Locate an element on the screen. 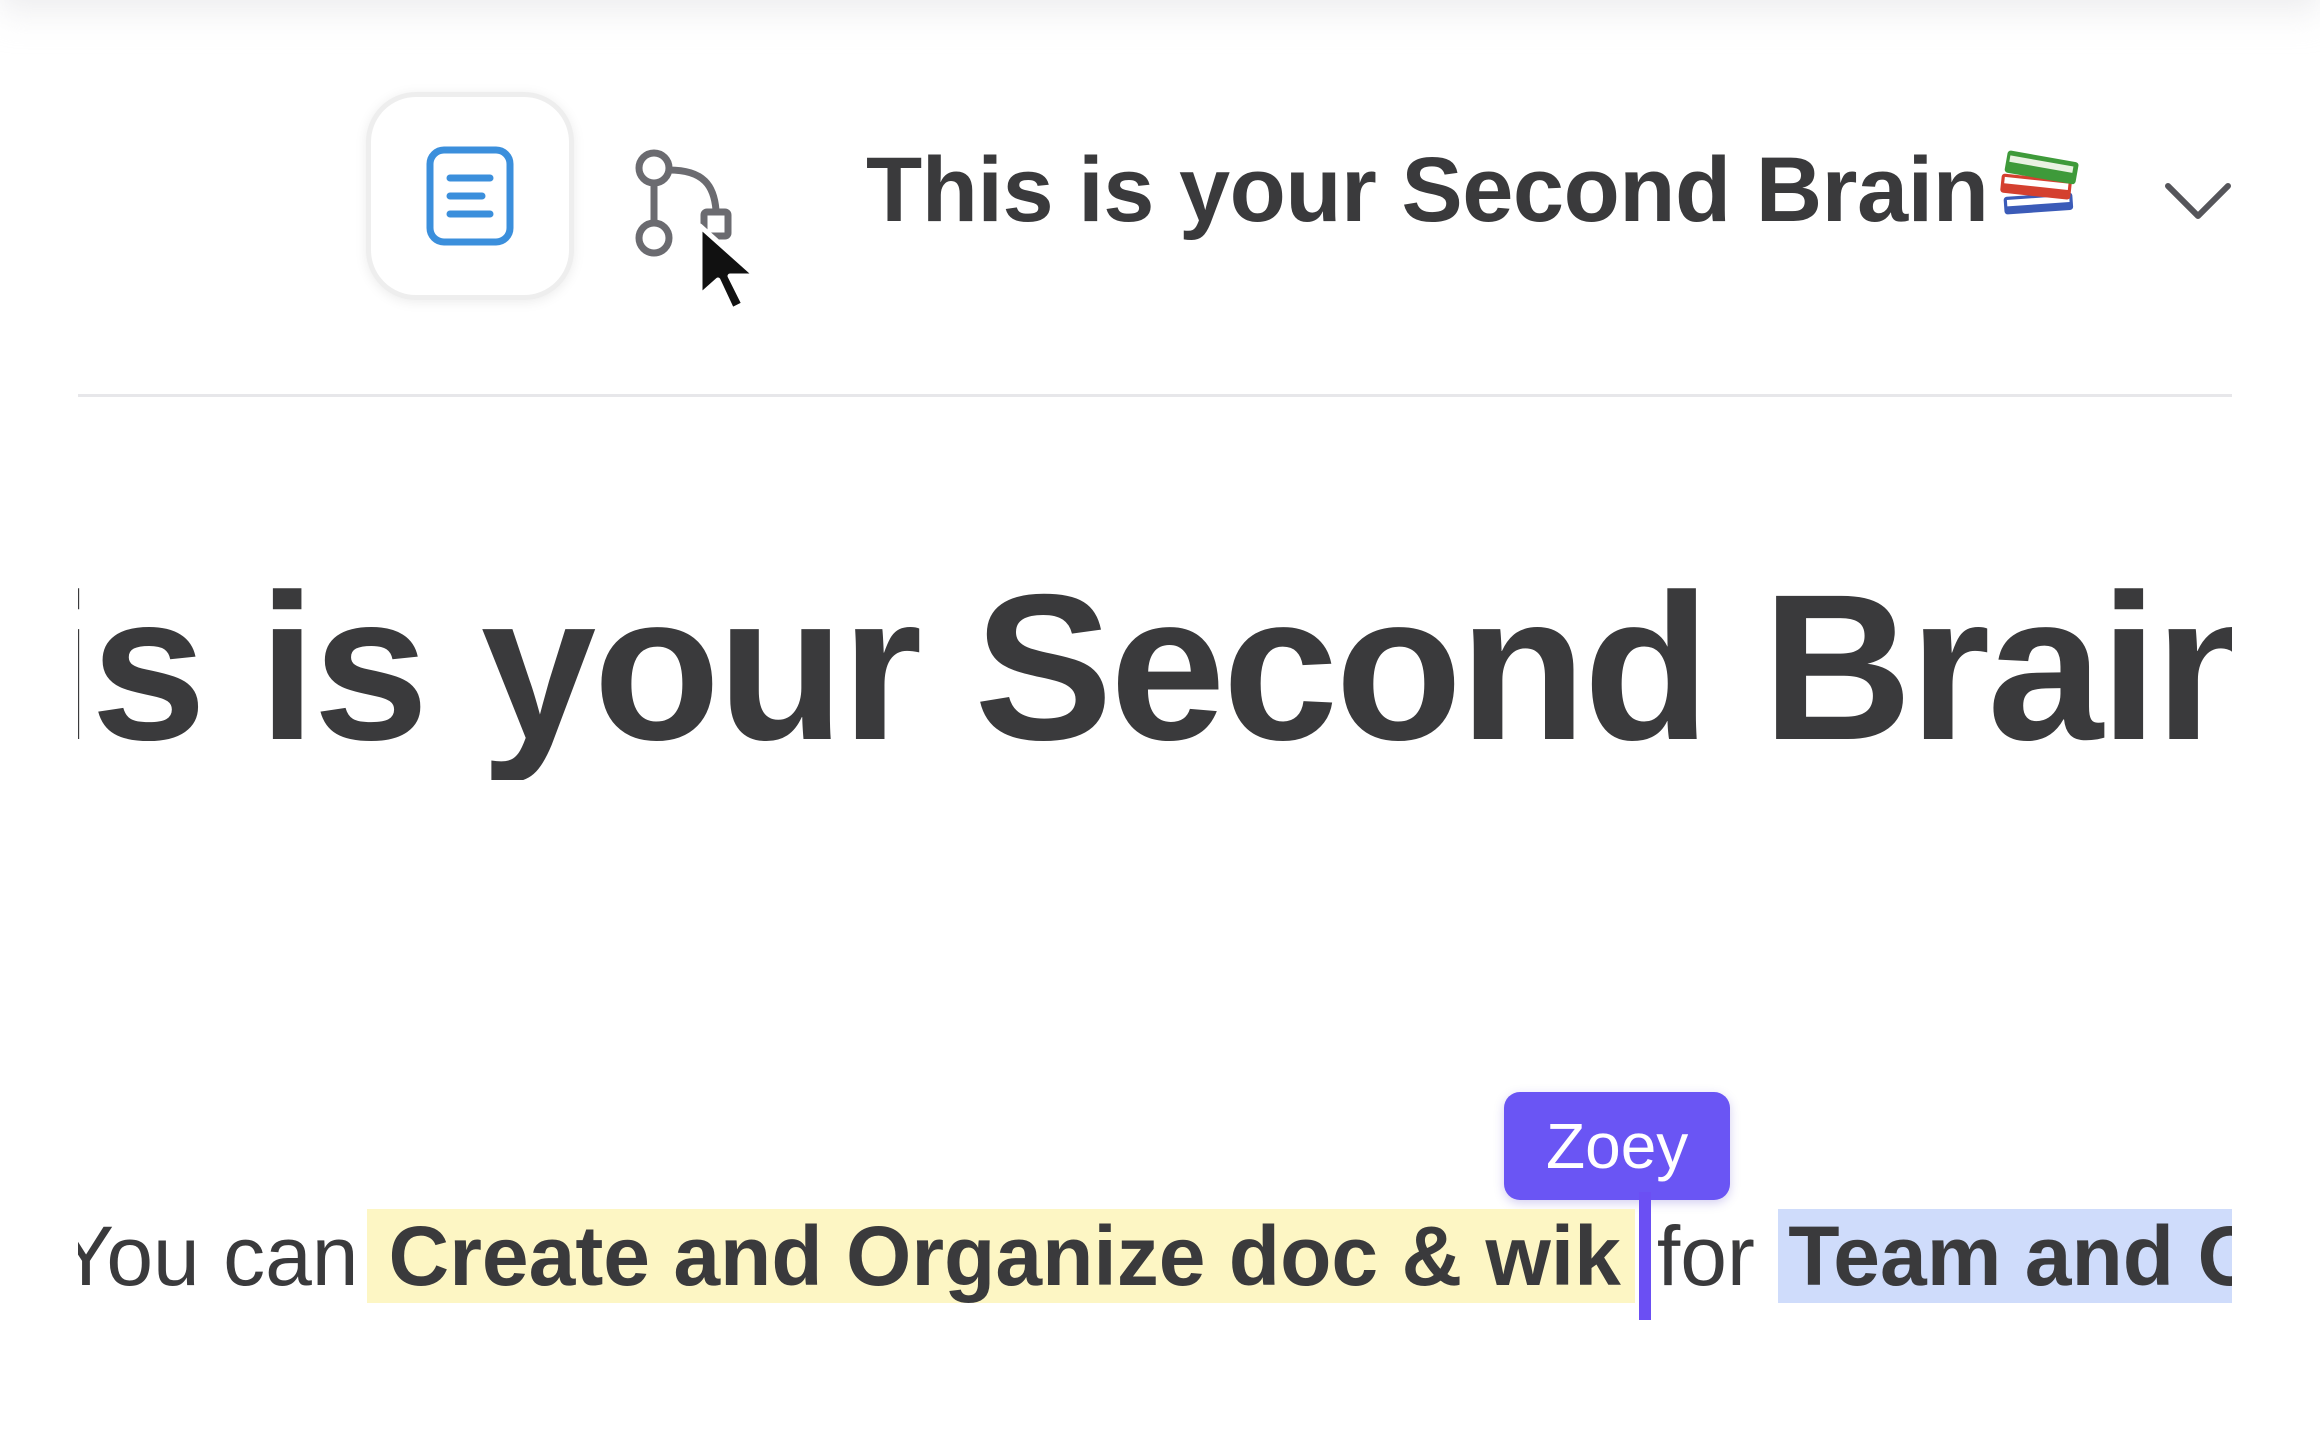  paragraph-text-middle: for is located at coordinates (1705, 1256).